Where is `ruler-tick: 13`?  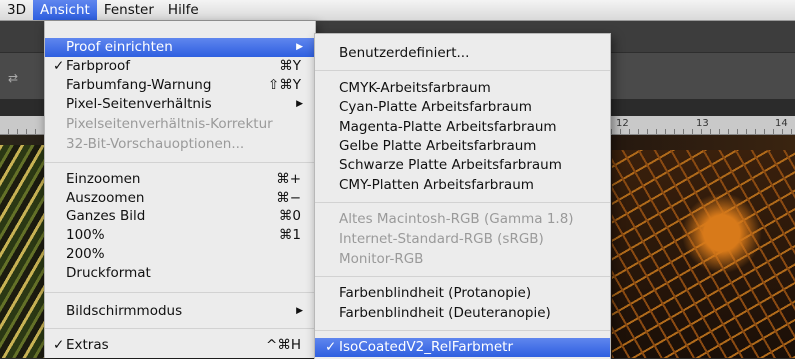
ruler-tick: 13 is located at coordinates (702, 123).